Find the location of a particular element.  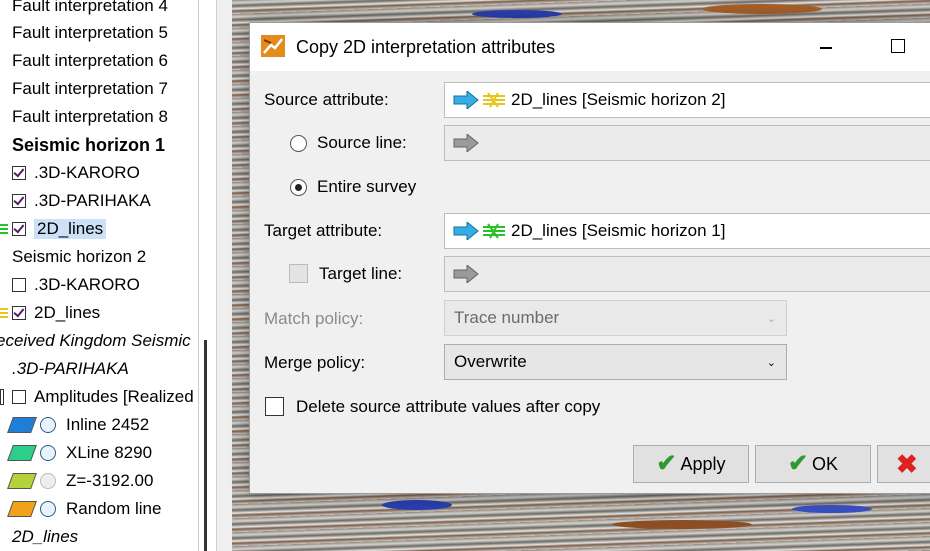

source-line-radio is located at coordinates (298, 143).